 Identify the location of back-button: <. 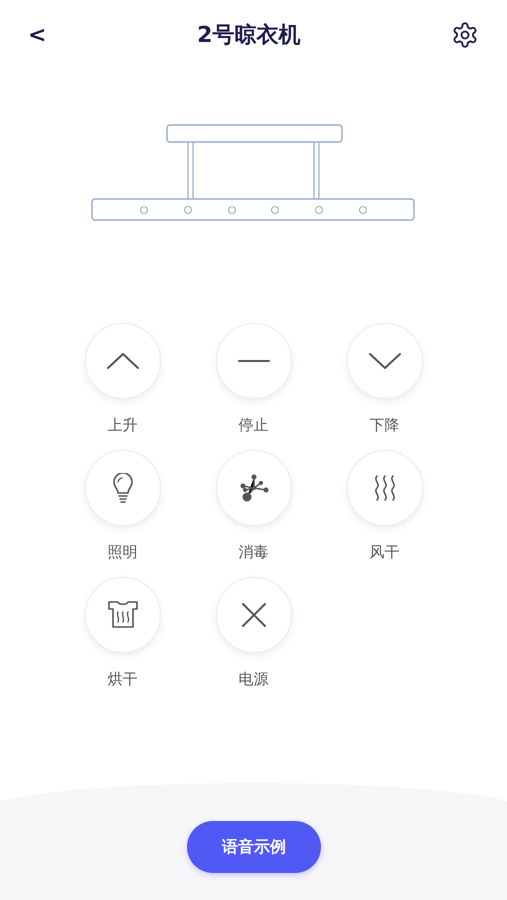
(37, 35).